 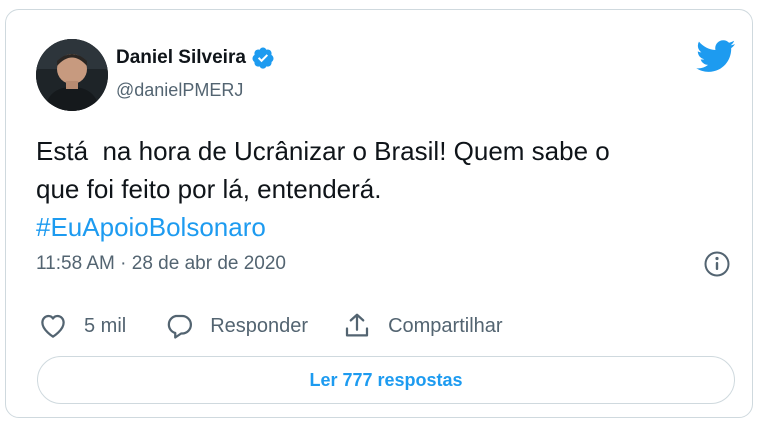 I want to click on verified-badge-icon, so click(x=263, y=58).